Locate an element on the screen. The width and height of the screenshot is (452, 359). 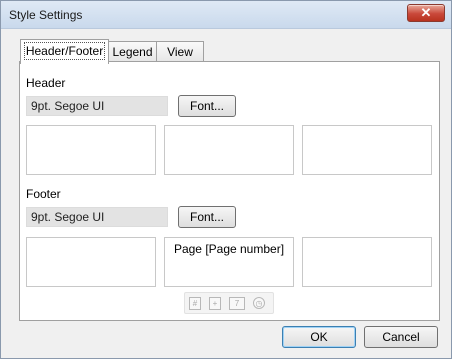
window-title: Style Settings is located at coordinates (46, 15).